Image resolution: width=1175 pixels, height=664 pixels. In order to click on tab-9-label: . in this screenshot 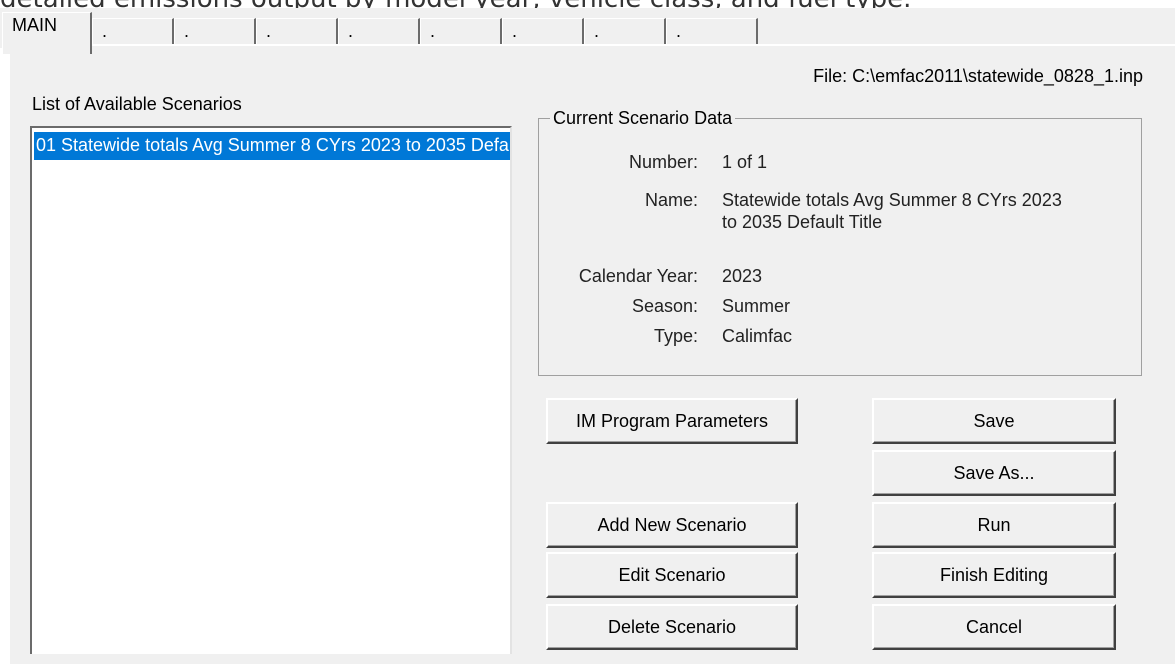, I will do `click(679, 31)`.